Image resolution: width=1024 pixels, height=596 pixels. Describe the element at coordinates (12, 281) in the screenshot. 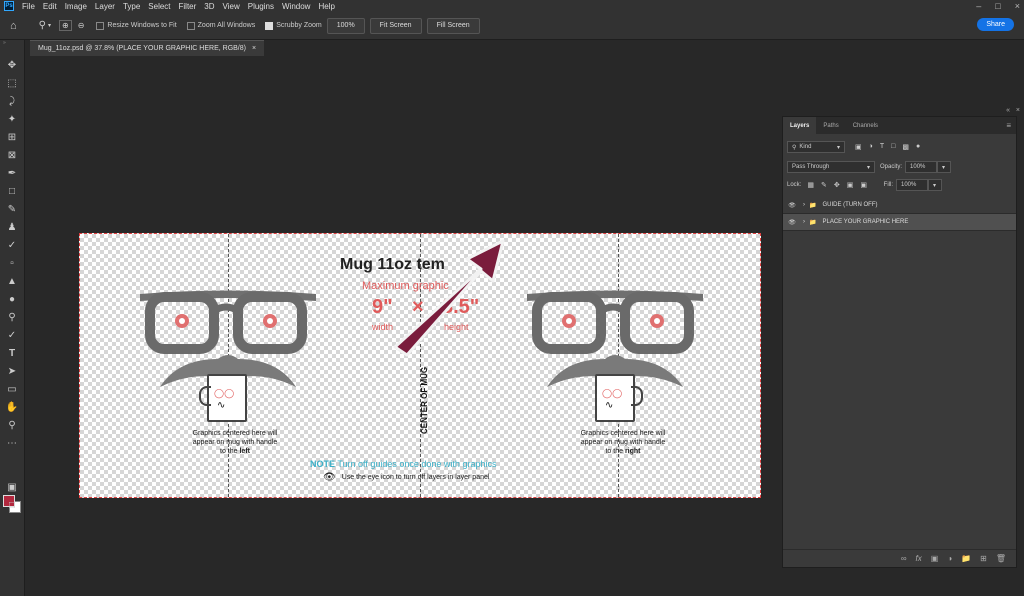

I see `paint-bucket-icon: ▲` at that location.